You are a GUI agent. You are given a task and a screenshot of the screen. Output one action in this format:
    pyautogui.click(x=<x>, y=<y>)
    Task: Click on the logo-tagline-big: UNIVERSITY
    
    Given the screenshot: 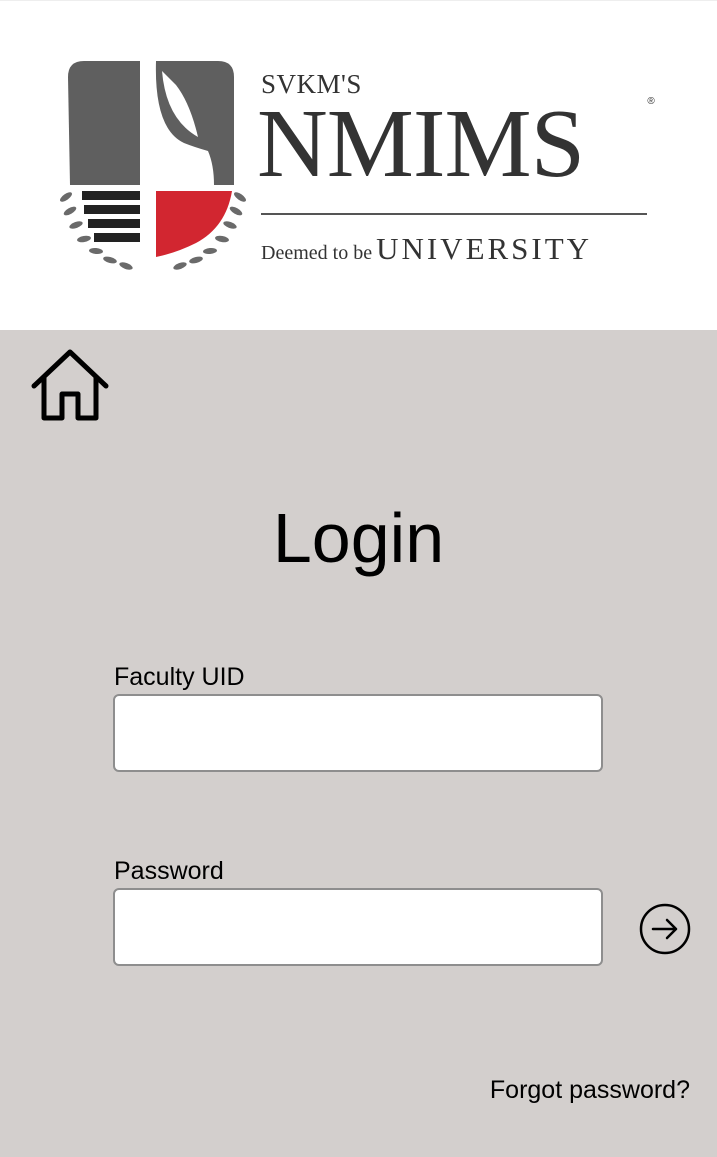 What is the action you would take?
    pyautogui.click(x=484, y=248)
    